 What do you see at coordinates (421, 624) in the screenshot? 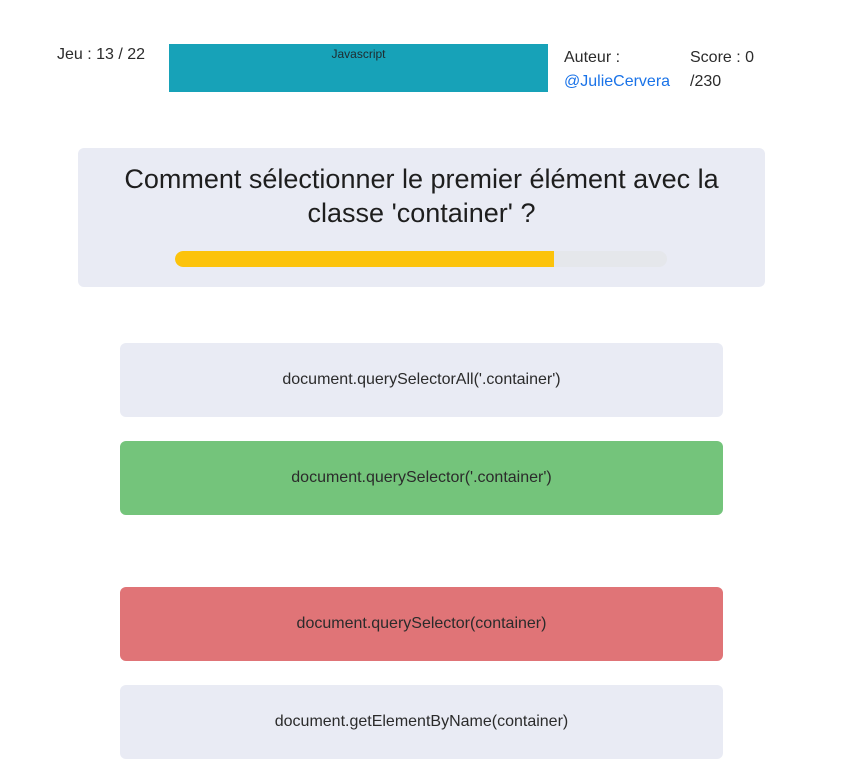
I see `answer-option-3: document.querySelector(container)` at bounding box center [421, 624].